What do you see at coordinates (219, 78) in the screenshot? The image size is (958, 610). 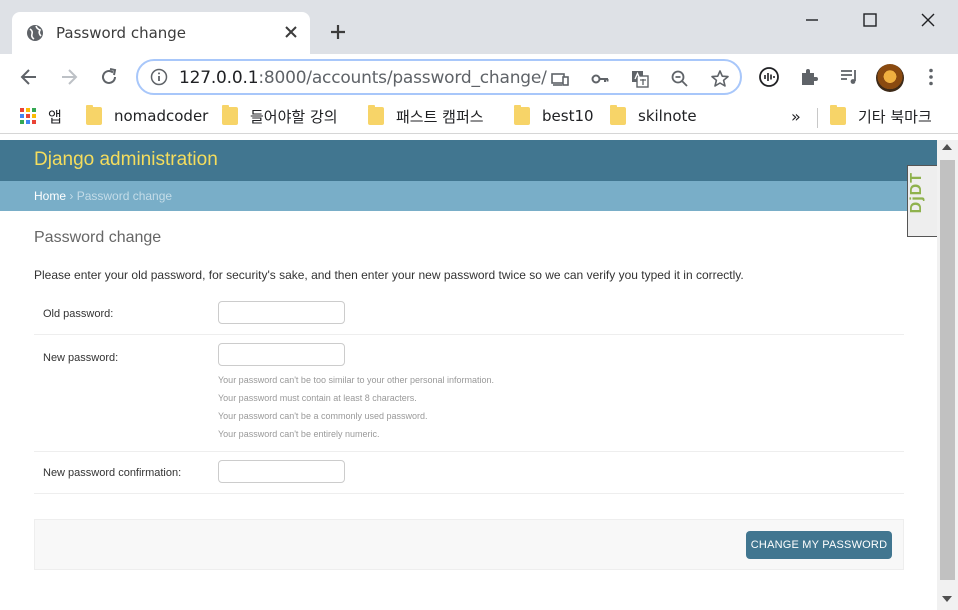 I see `url-host: 127.0.0.1` at bounding box center [219, 78].